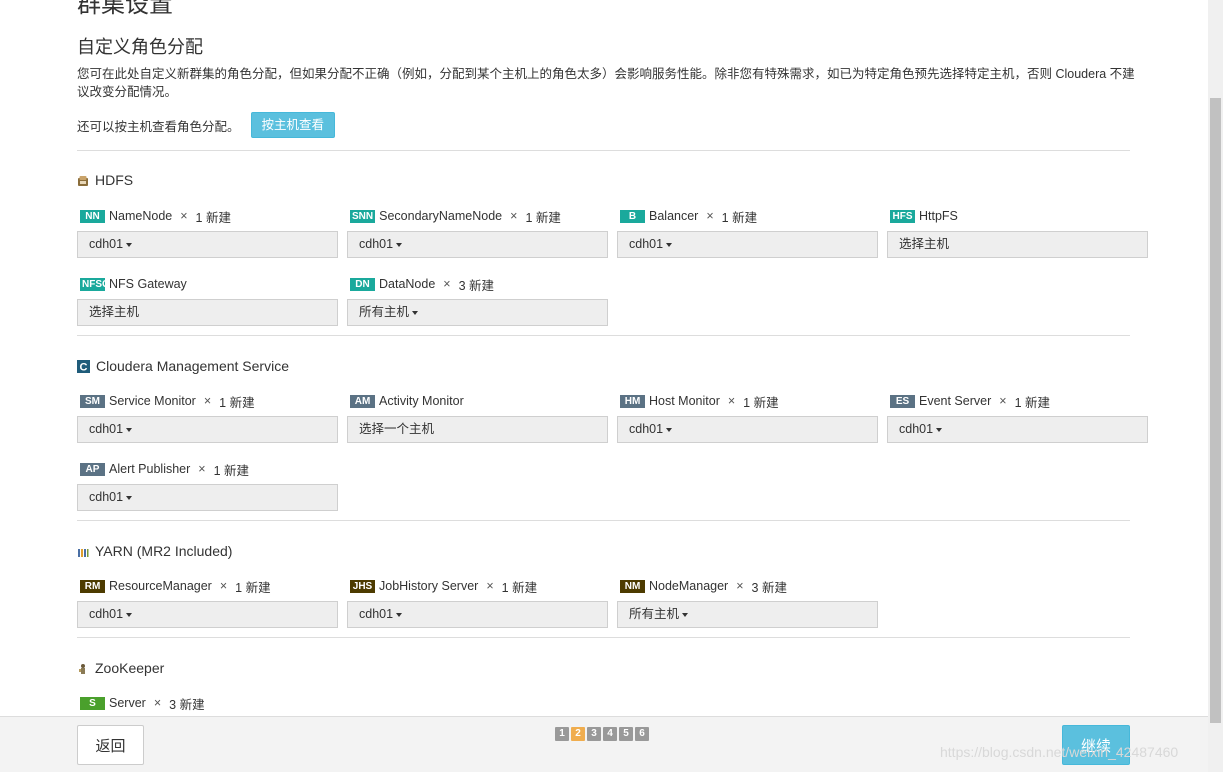  I want to click on role-jobhistory-server: JHS JobHistory Server × 1 新建 cdh01, so click(478, 602).